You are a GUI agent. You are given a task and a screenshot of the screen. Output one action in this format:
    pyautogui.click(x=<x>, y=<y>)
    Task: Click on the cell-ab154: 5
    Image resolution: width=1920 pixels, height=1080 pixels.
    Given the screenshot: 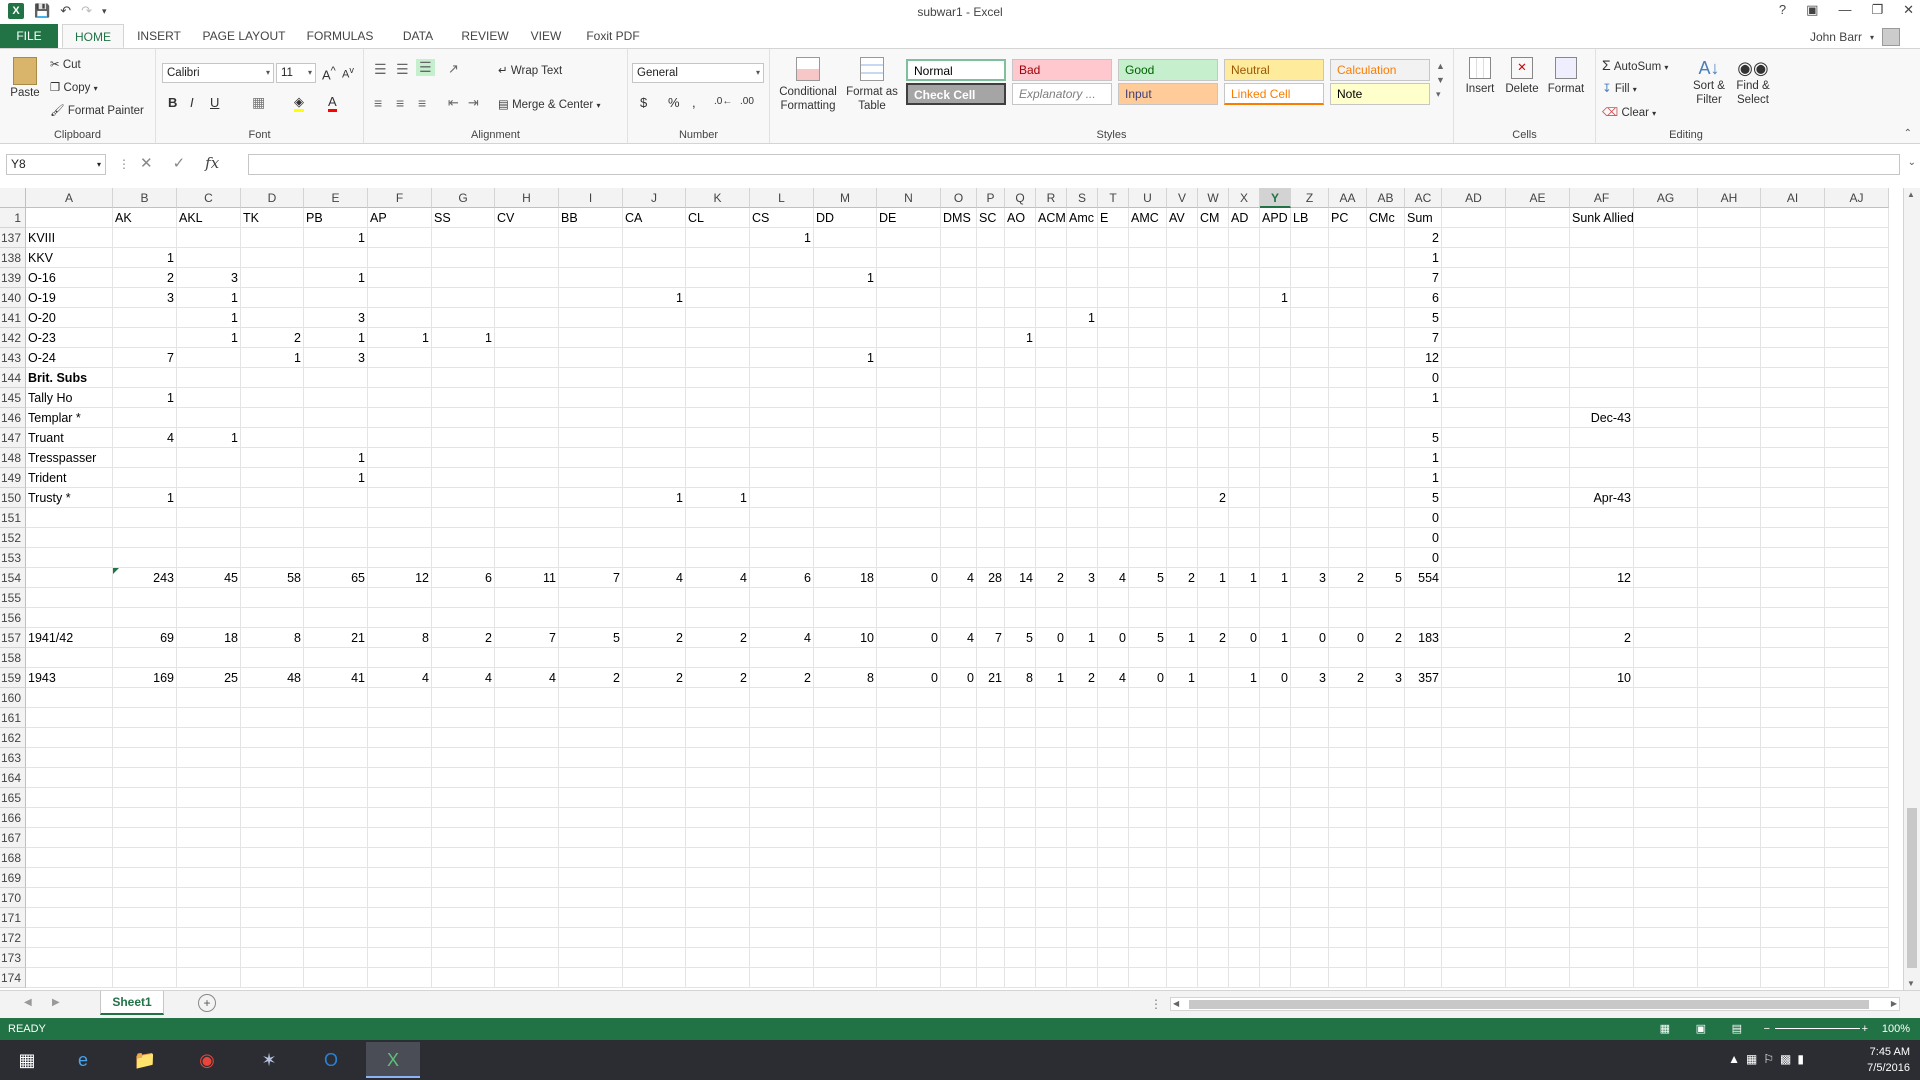 What is the action you would take?
    pyautogui.click(x=1386, y=578)
    